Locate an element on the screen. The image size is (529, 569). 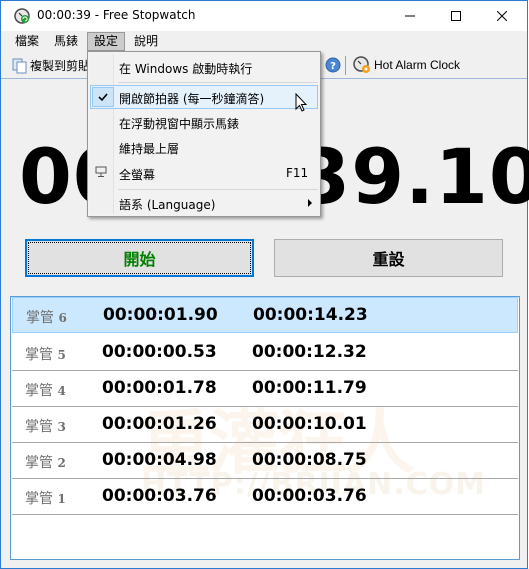
copy-label: 複製到剪貼 is located at coordinates (60, 66).